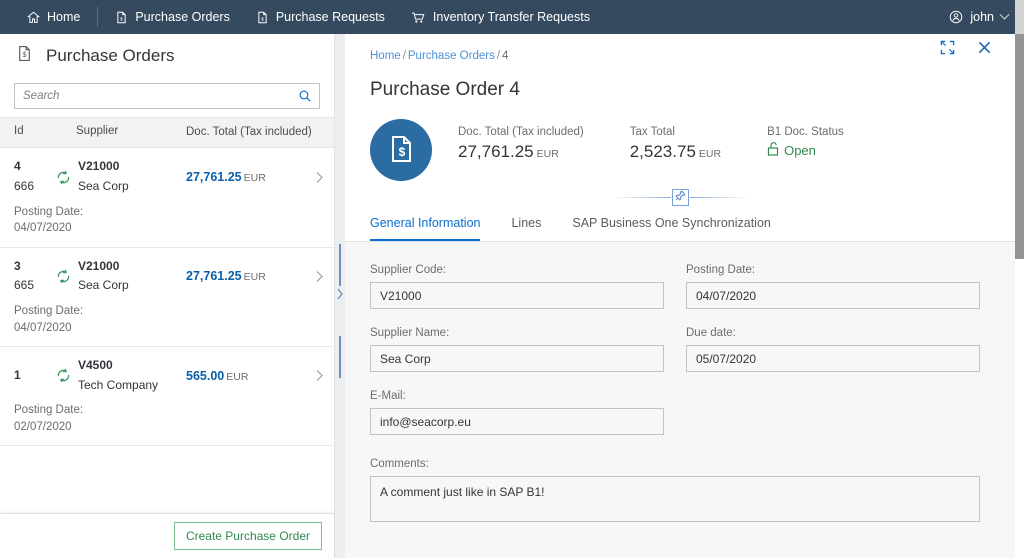 This screenshot has height=558, width=1024. Describe the element at coordinates (981, 17) in the screenshot. I see `user-menu: john` at that location.